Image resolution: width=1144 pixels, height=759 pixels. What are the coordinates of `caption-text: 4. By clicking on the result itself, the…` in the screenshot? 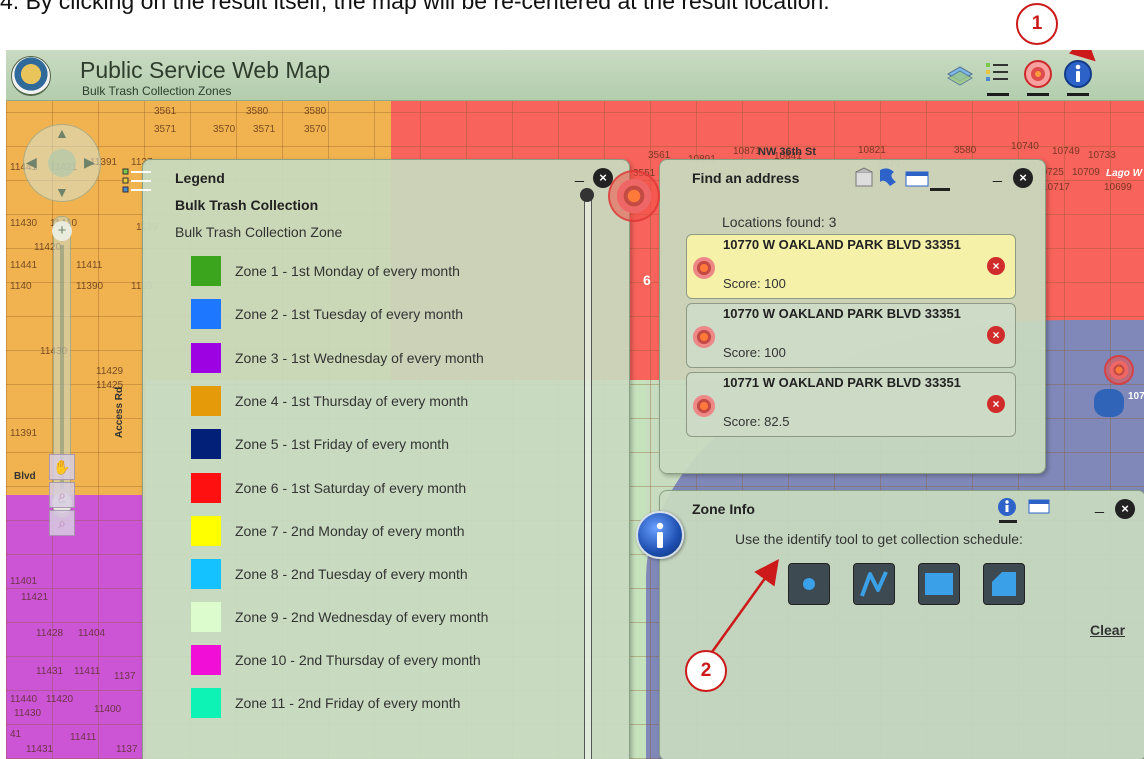 It's located at (415, 7).